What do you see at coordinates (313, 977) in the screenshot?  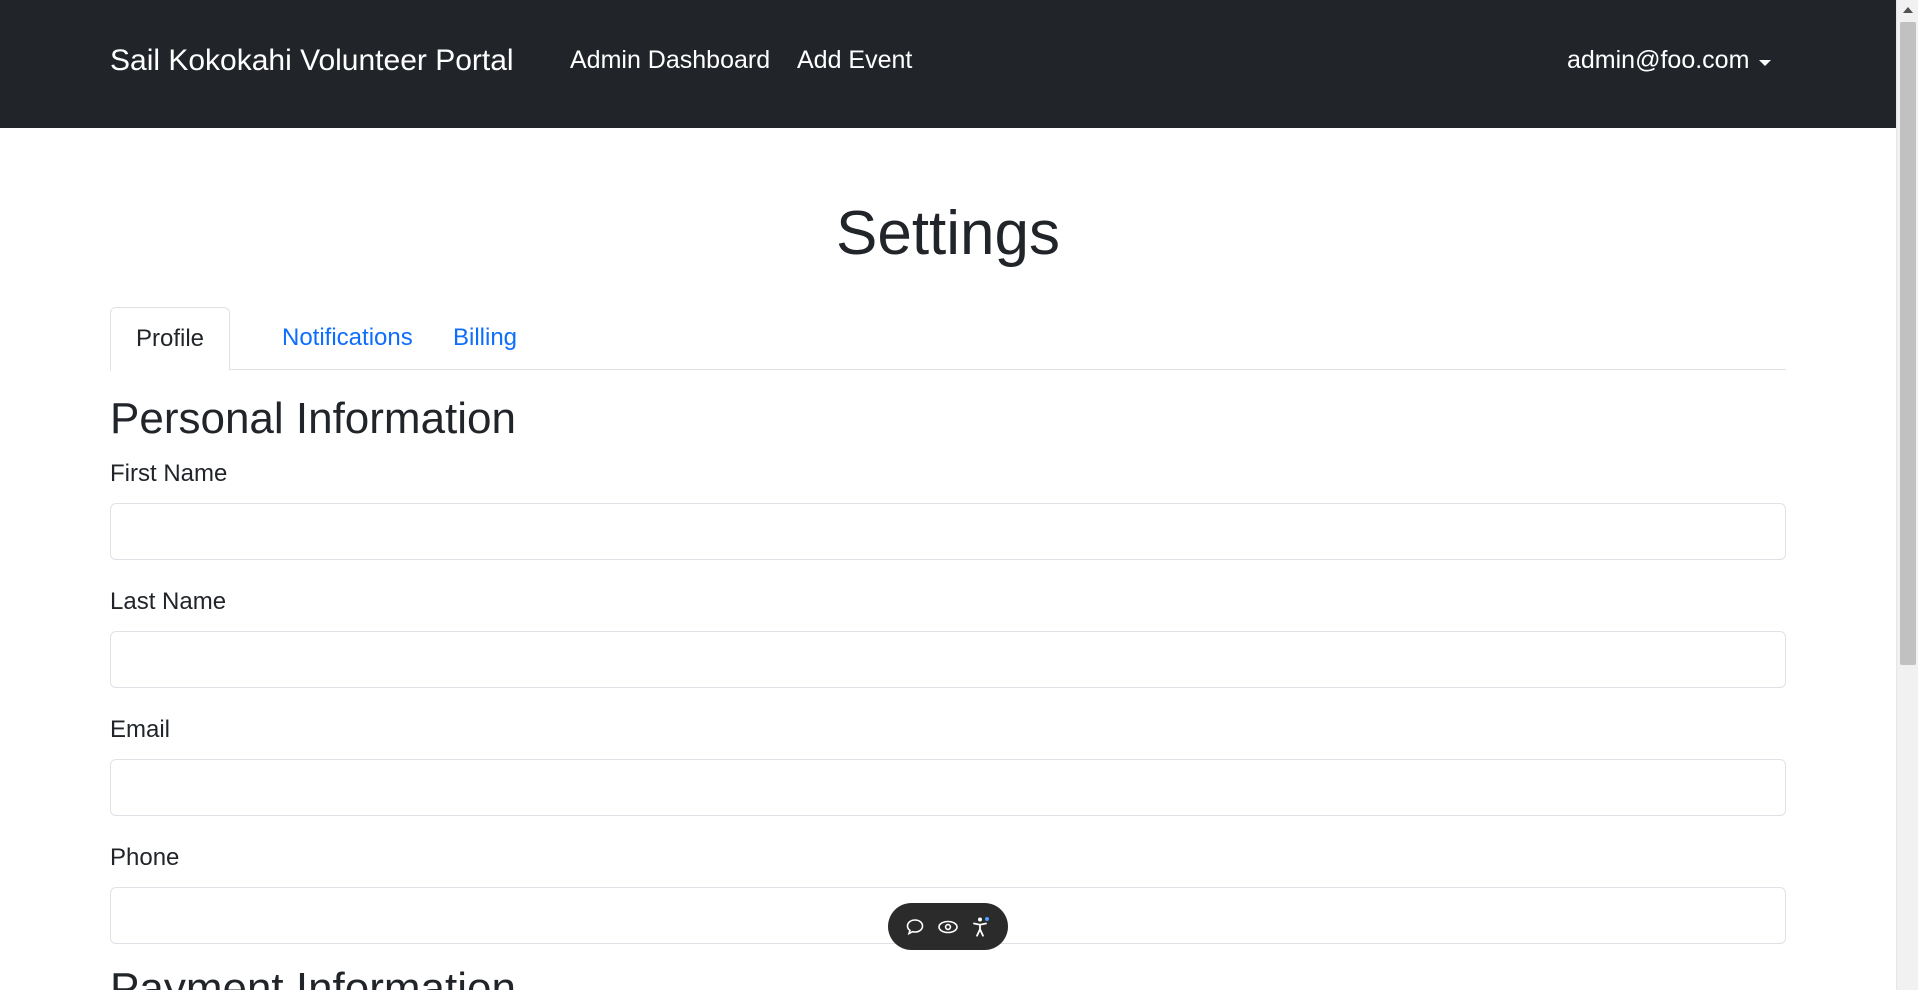 I see `section-title-payment-information: Payment Information` at bounding box center [313, 977].